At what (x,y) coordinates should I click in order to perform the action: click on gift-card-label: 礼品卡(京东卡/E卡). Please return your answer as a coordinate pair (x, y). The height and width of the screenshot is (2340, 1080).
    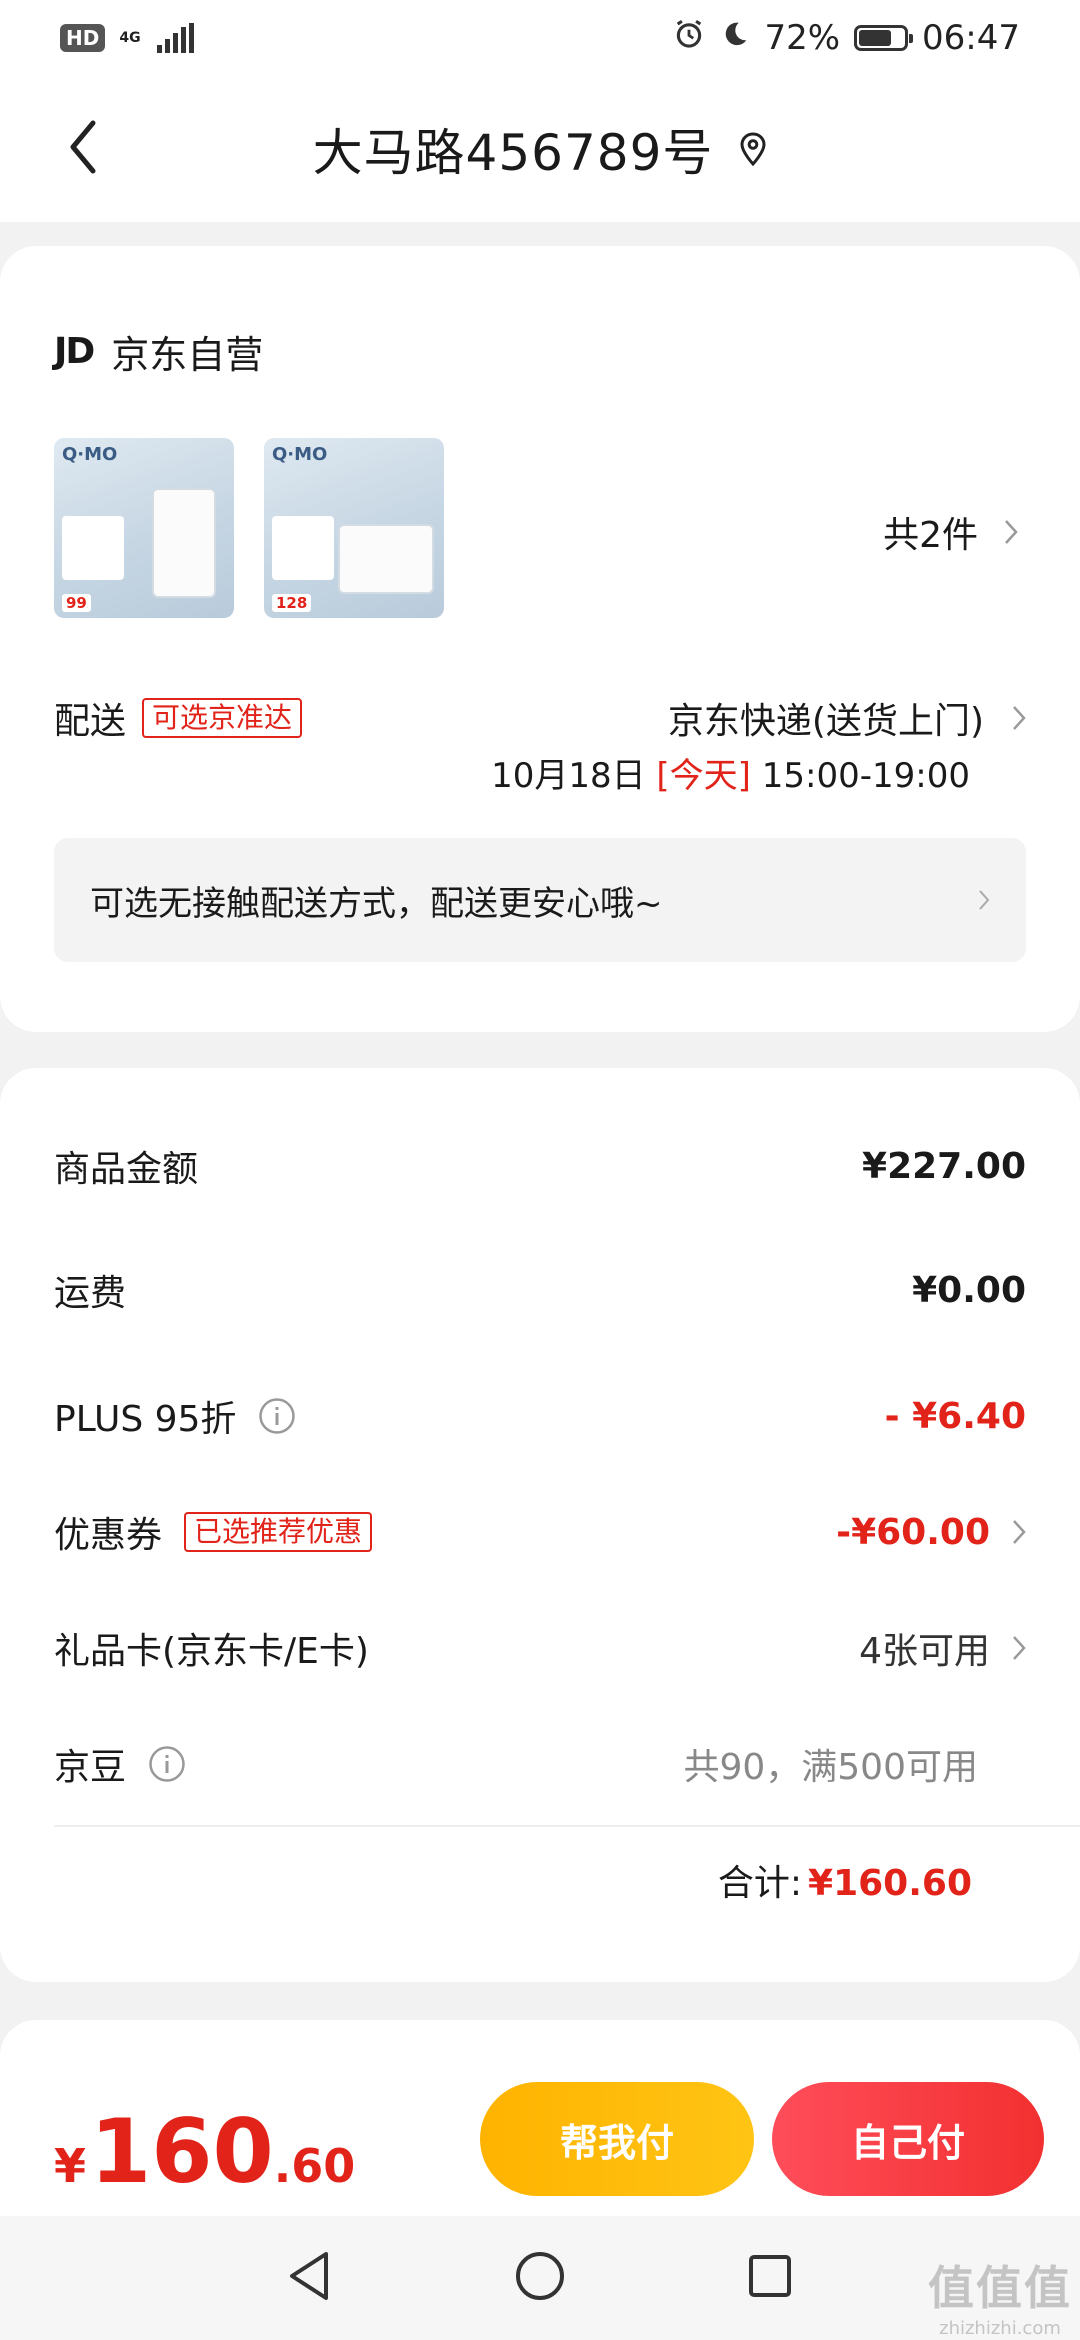
    Looking at the image, I should click on (211, 1651).